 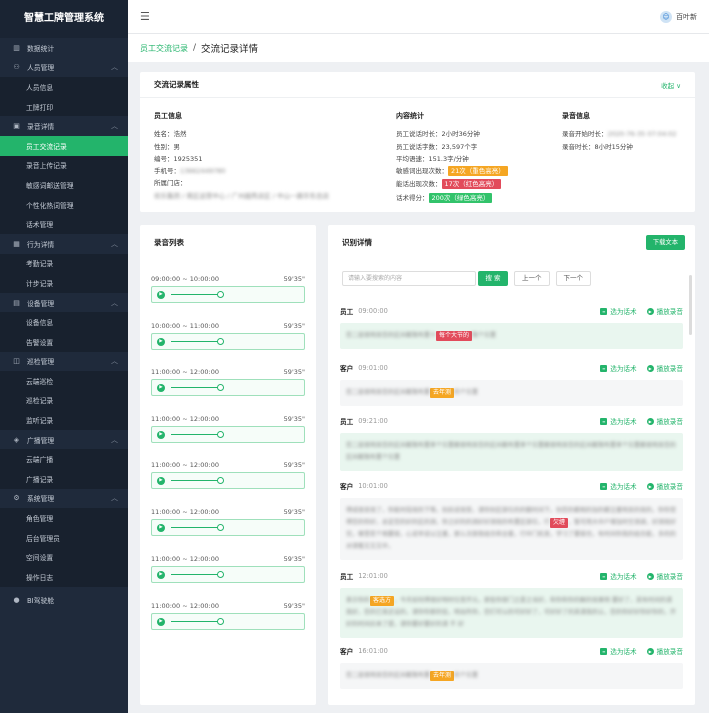 What do you see at coordinates (64, 362) in the screenshot?
I see `sidebar-item-16: ◫ 巡检管理 ︿` at bounding box center [64, 362].